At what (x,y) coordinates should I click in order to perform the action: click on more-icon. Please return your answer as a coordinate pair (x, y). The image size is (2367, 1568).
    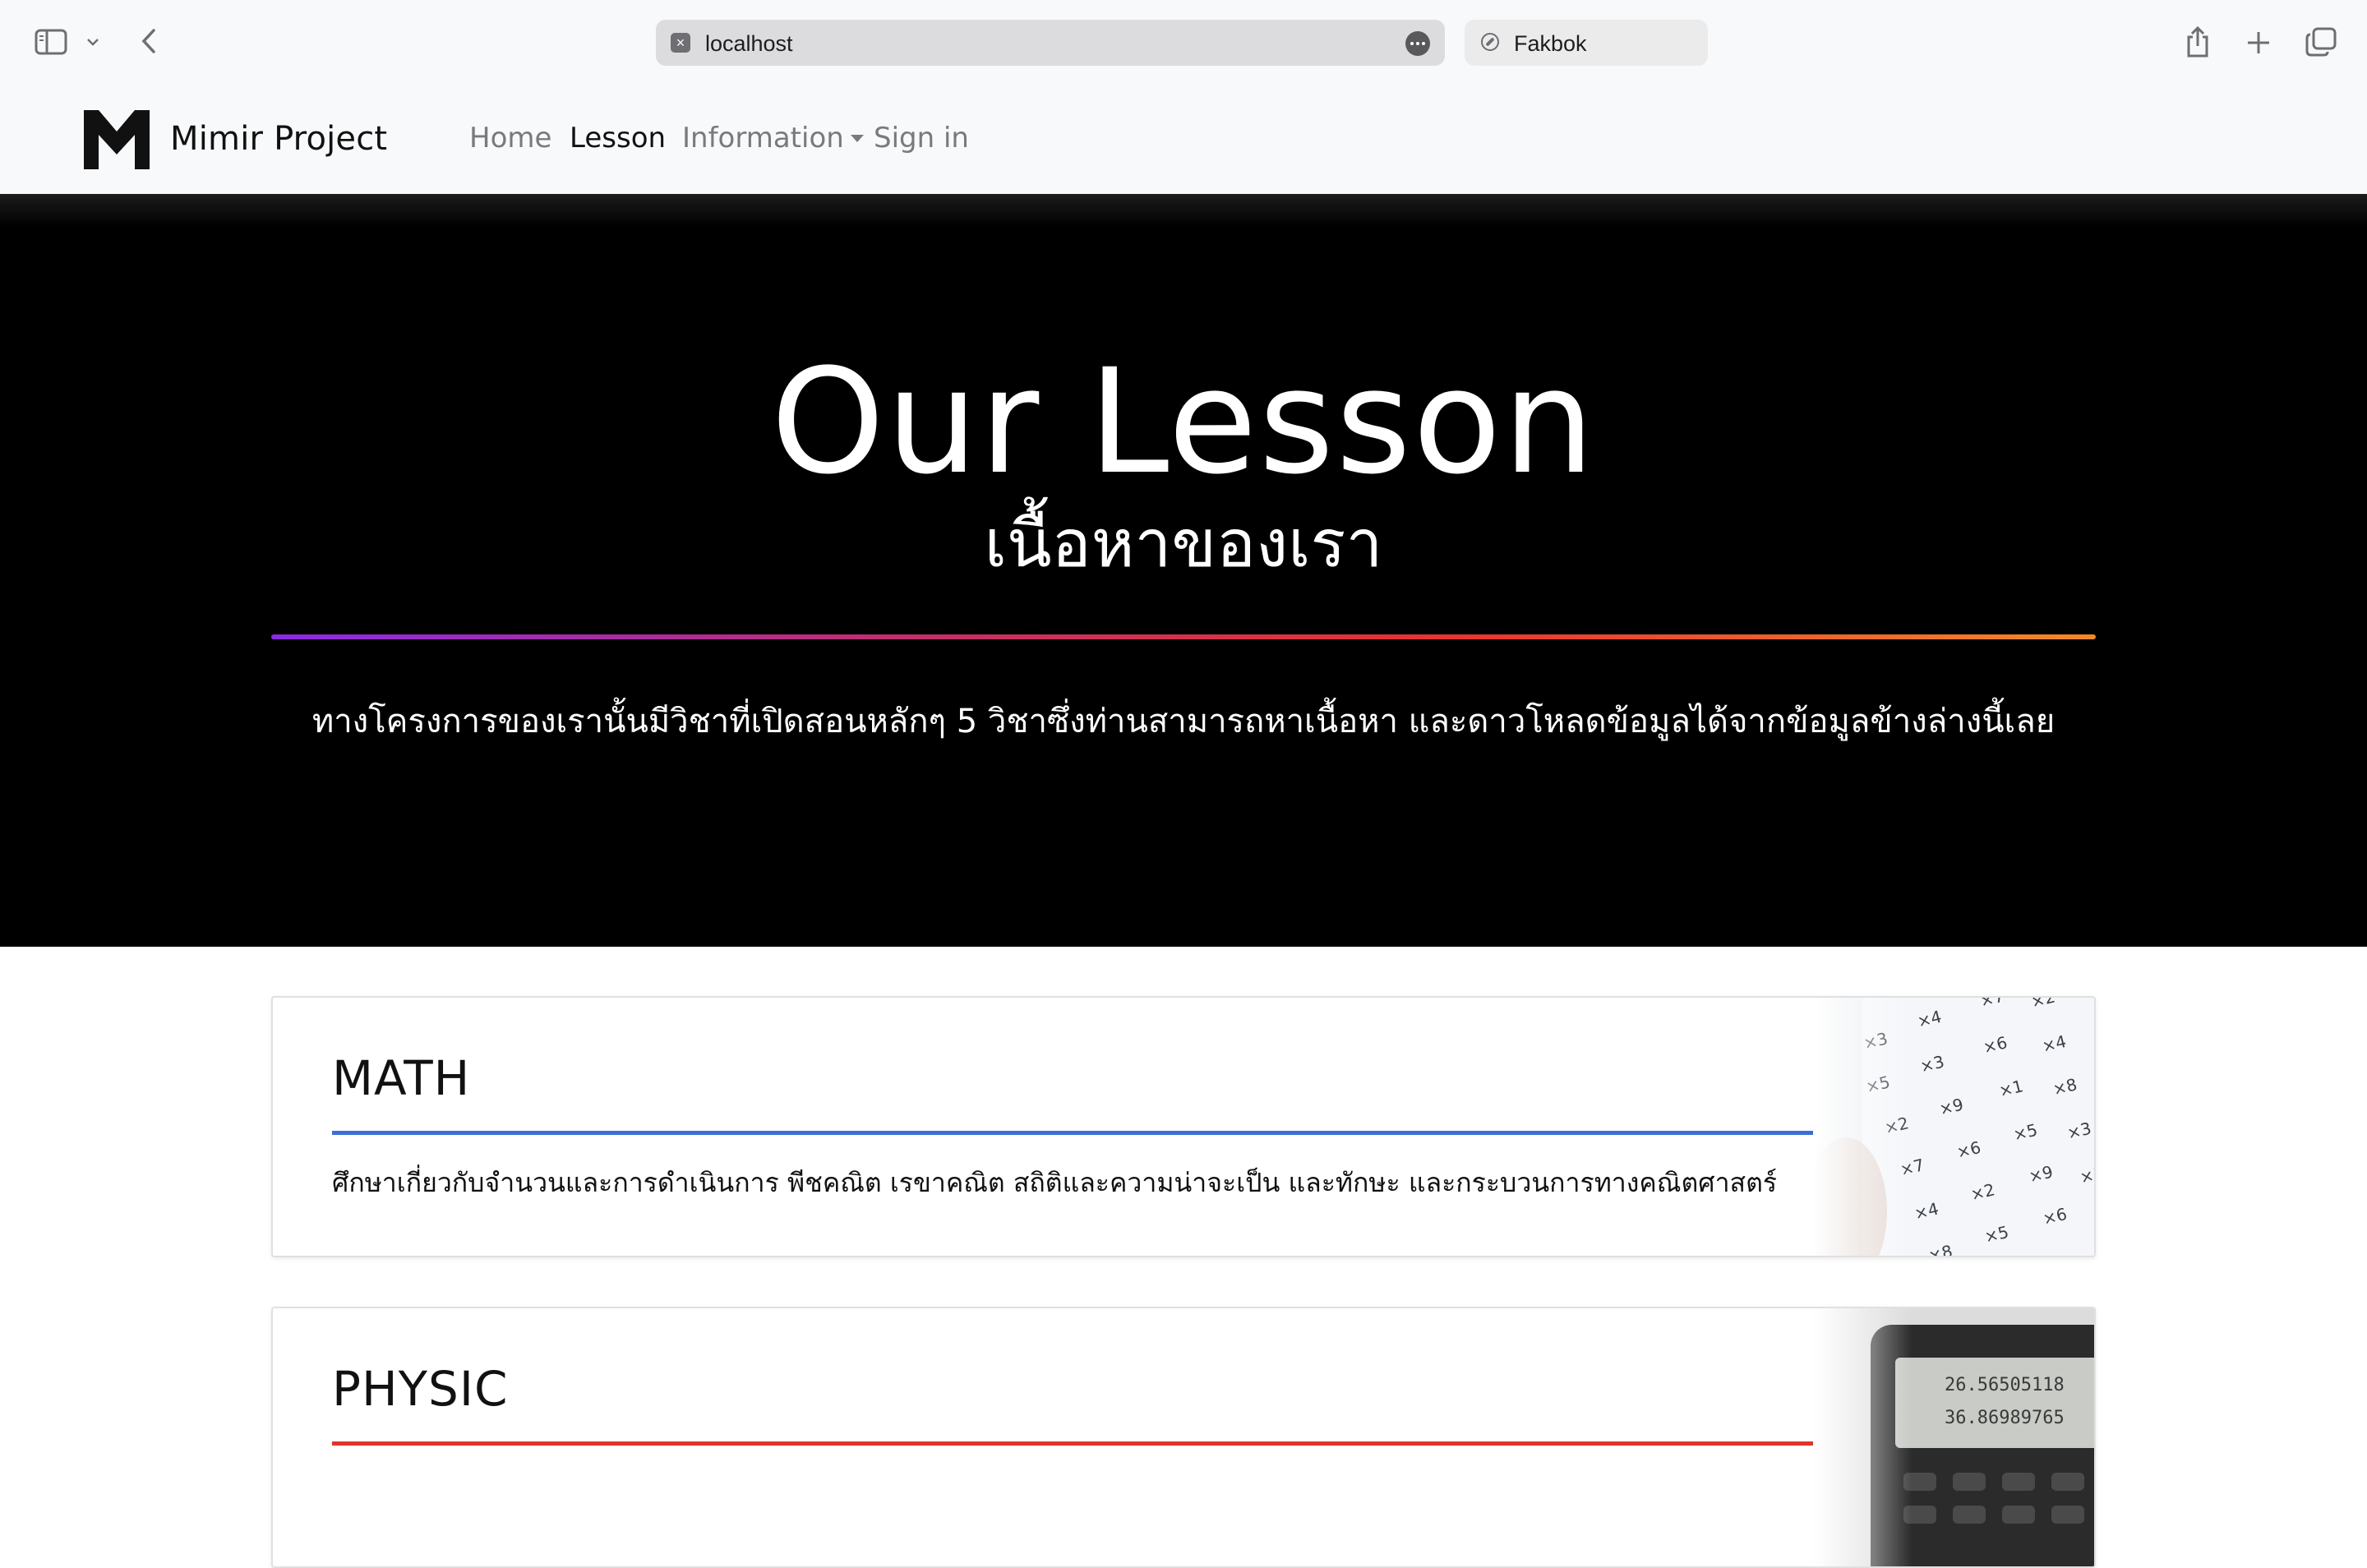
    Looking at the image, I should click on (1417, 43).